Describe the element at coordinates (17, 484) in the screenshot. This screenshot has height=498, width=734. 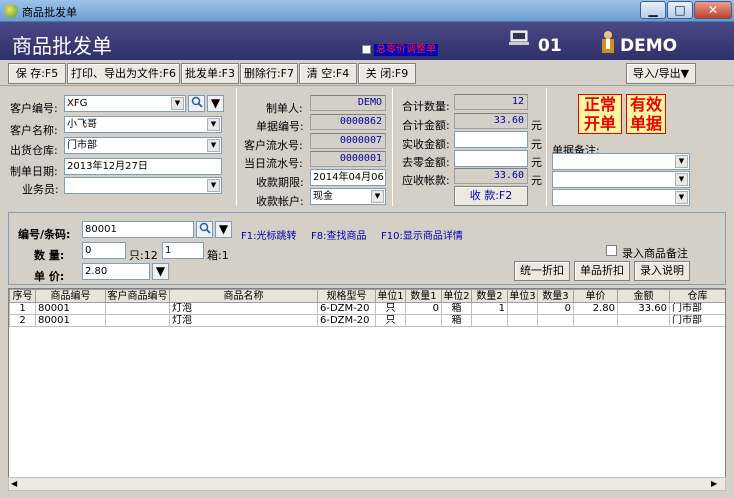
I see `scroll-left-icon: ◀` at that location.